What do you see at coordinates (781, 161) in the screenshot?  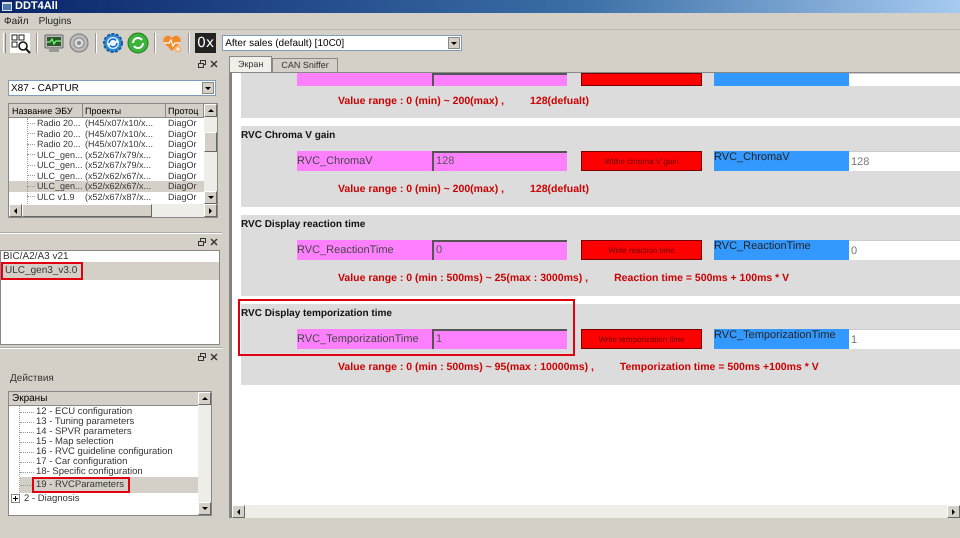 I see `reading-label: RVC_ChromaV` at bounding box center [781, 161].